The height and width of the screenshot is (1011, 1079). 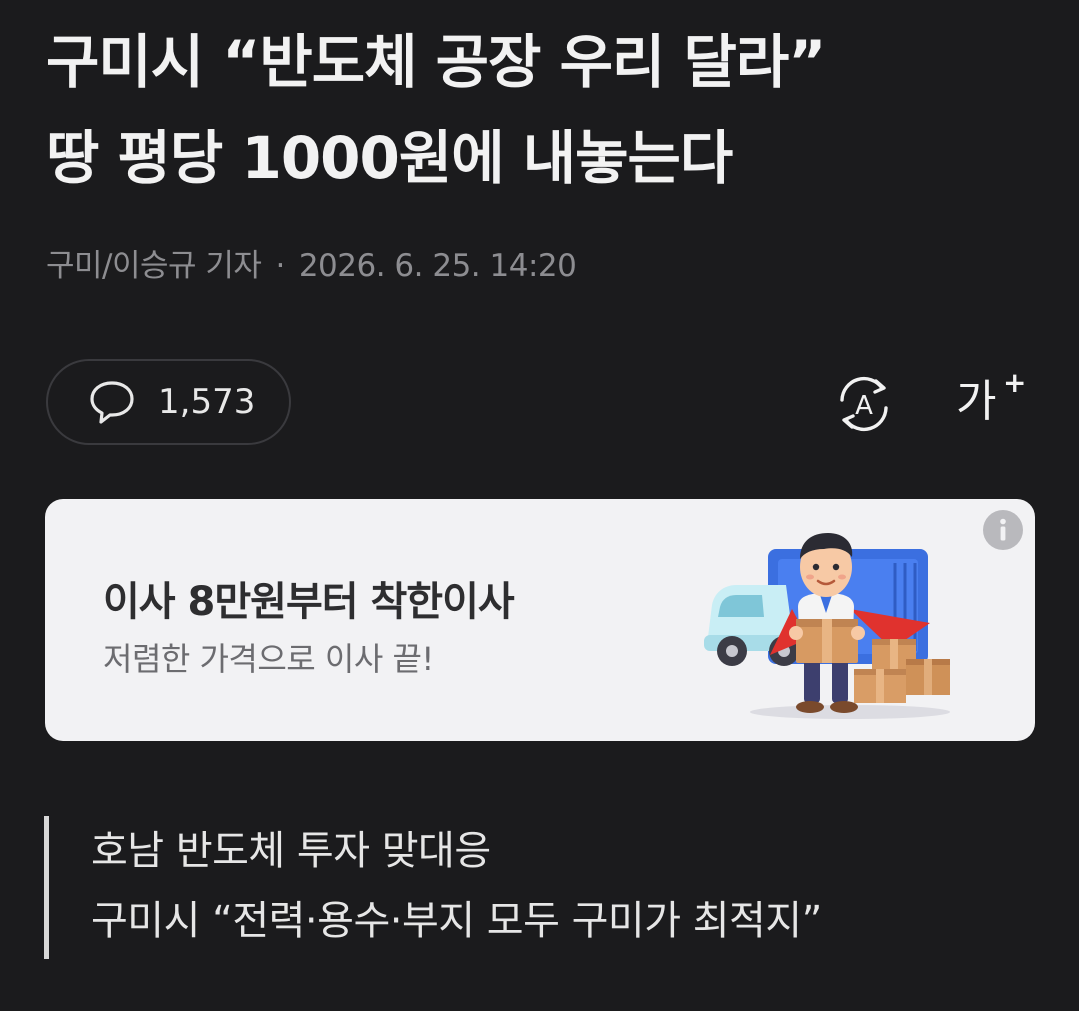 What do you see at coordinates (154, 266) in the screenshot?
I see `author-name: 구미/이승규 기자` at bounding box center [154, 266].